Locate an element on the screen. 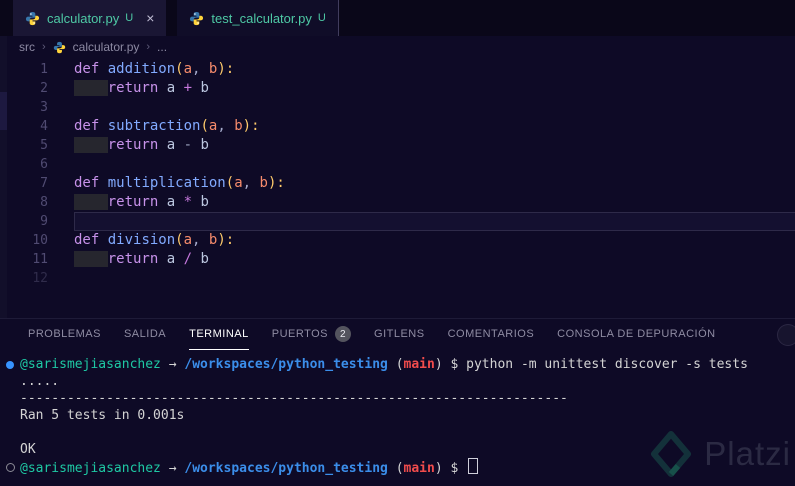 This screenshot has height=486, width=795. command-pending-circle-icon is located at coordinates (10, 467).